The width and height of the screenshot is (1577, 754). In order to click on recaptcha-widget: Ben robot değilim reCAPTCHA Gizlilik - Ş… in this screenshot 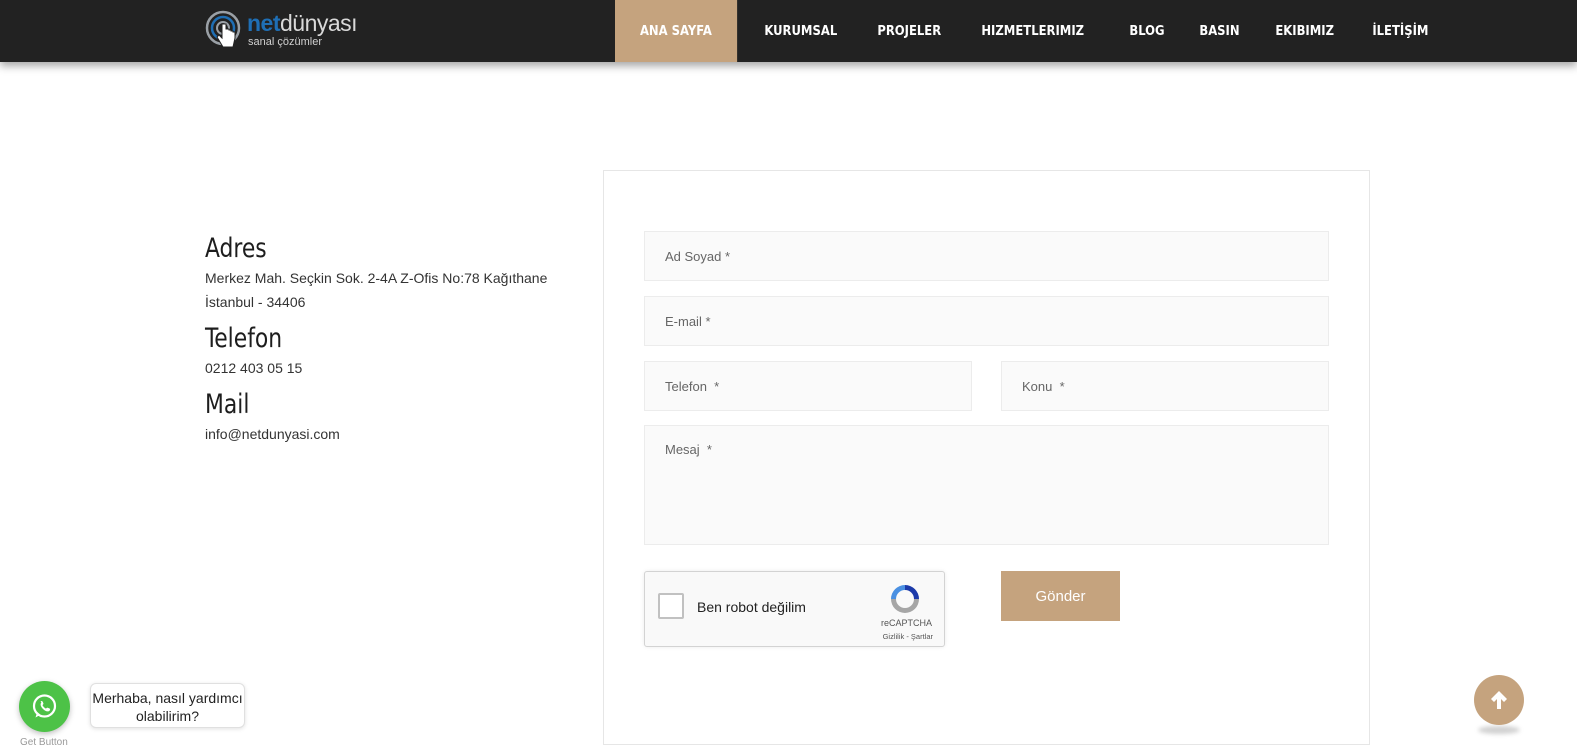, I will do `click(794, 609)`.